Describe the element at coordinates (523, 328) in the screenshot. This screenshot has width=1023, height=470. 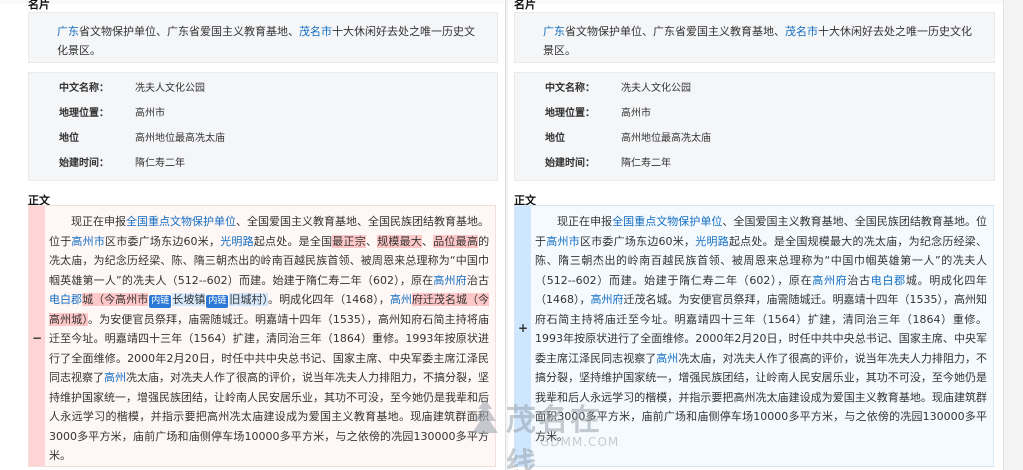
I see `plus-icon: +` at that location.